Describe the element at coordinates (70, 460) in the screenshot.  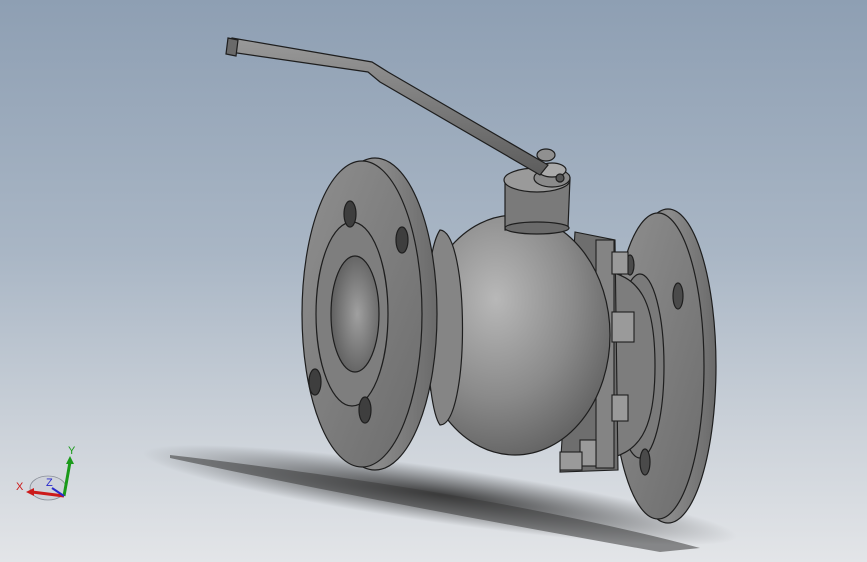
I see `y-axis-arrow` at that location.